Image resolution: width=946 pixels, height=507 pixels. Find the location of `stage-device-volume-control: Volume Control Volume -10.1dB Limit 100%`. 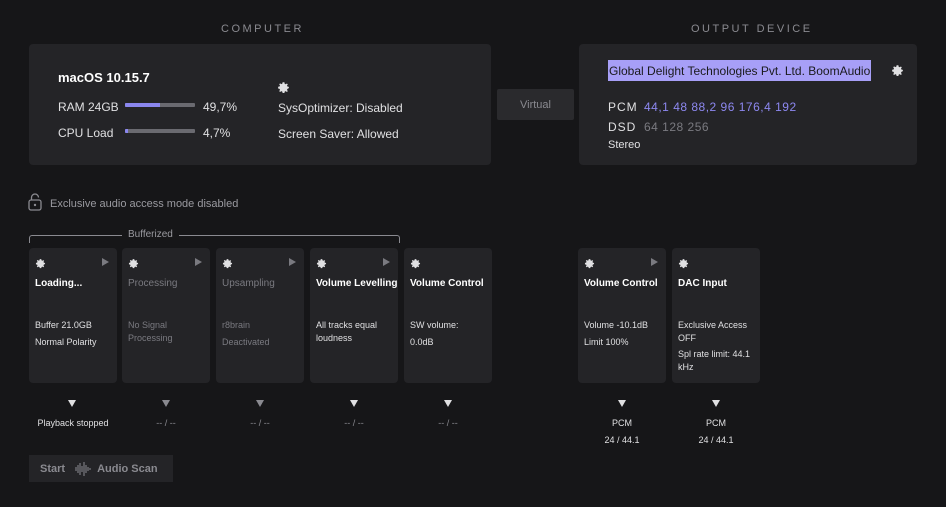

stage-device-volume-control: Volume Control Volume -10.1dB Limit 100% is located at coordinates (622, 315).